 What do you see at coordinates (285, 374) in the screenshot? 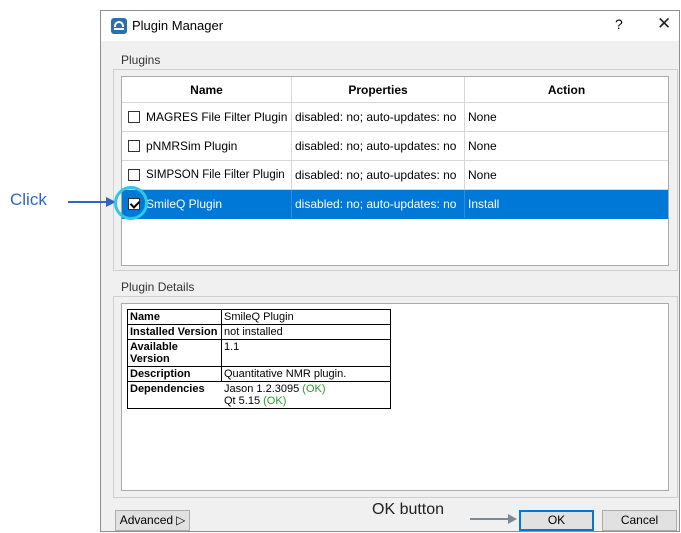
I see `details-value: Quantitative NMR plugin.` at bounding box center [285, 374].